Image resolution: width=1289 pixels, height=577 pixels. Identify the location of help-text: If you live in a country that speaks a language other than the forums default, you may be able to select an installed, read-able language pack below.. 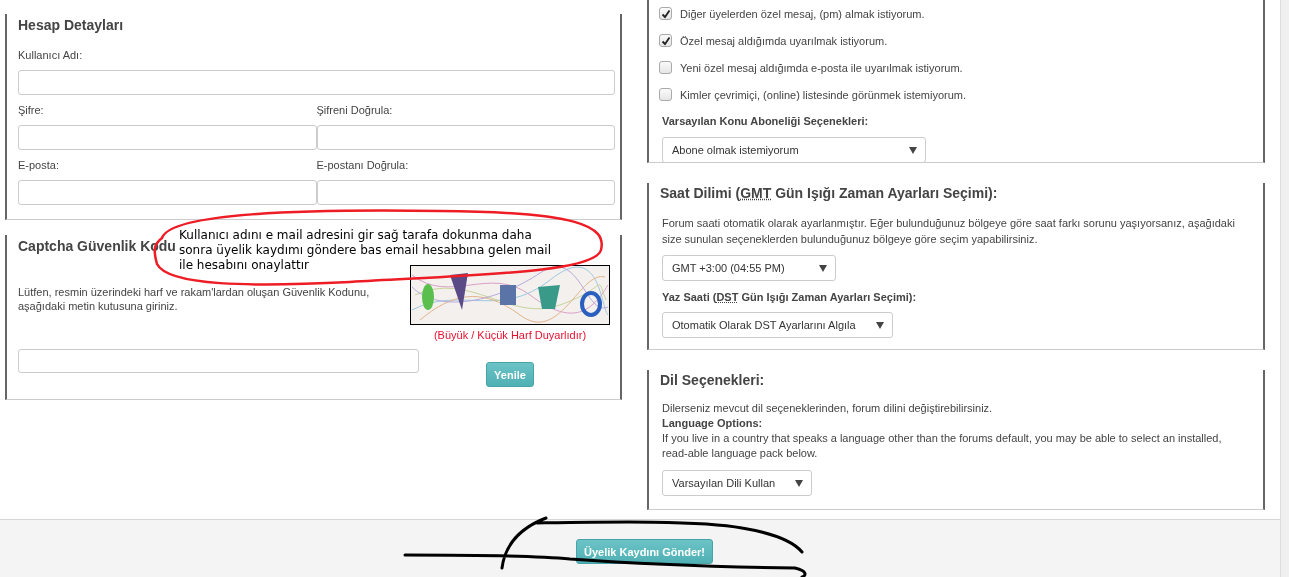
(942, 446).